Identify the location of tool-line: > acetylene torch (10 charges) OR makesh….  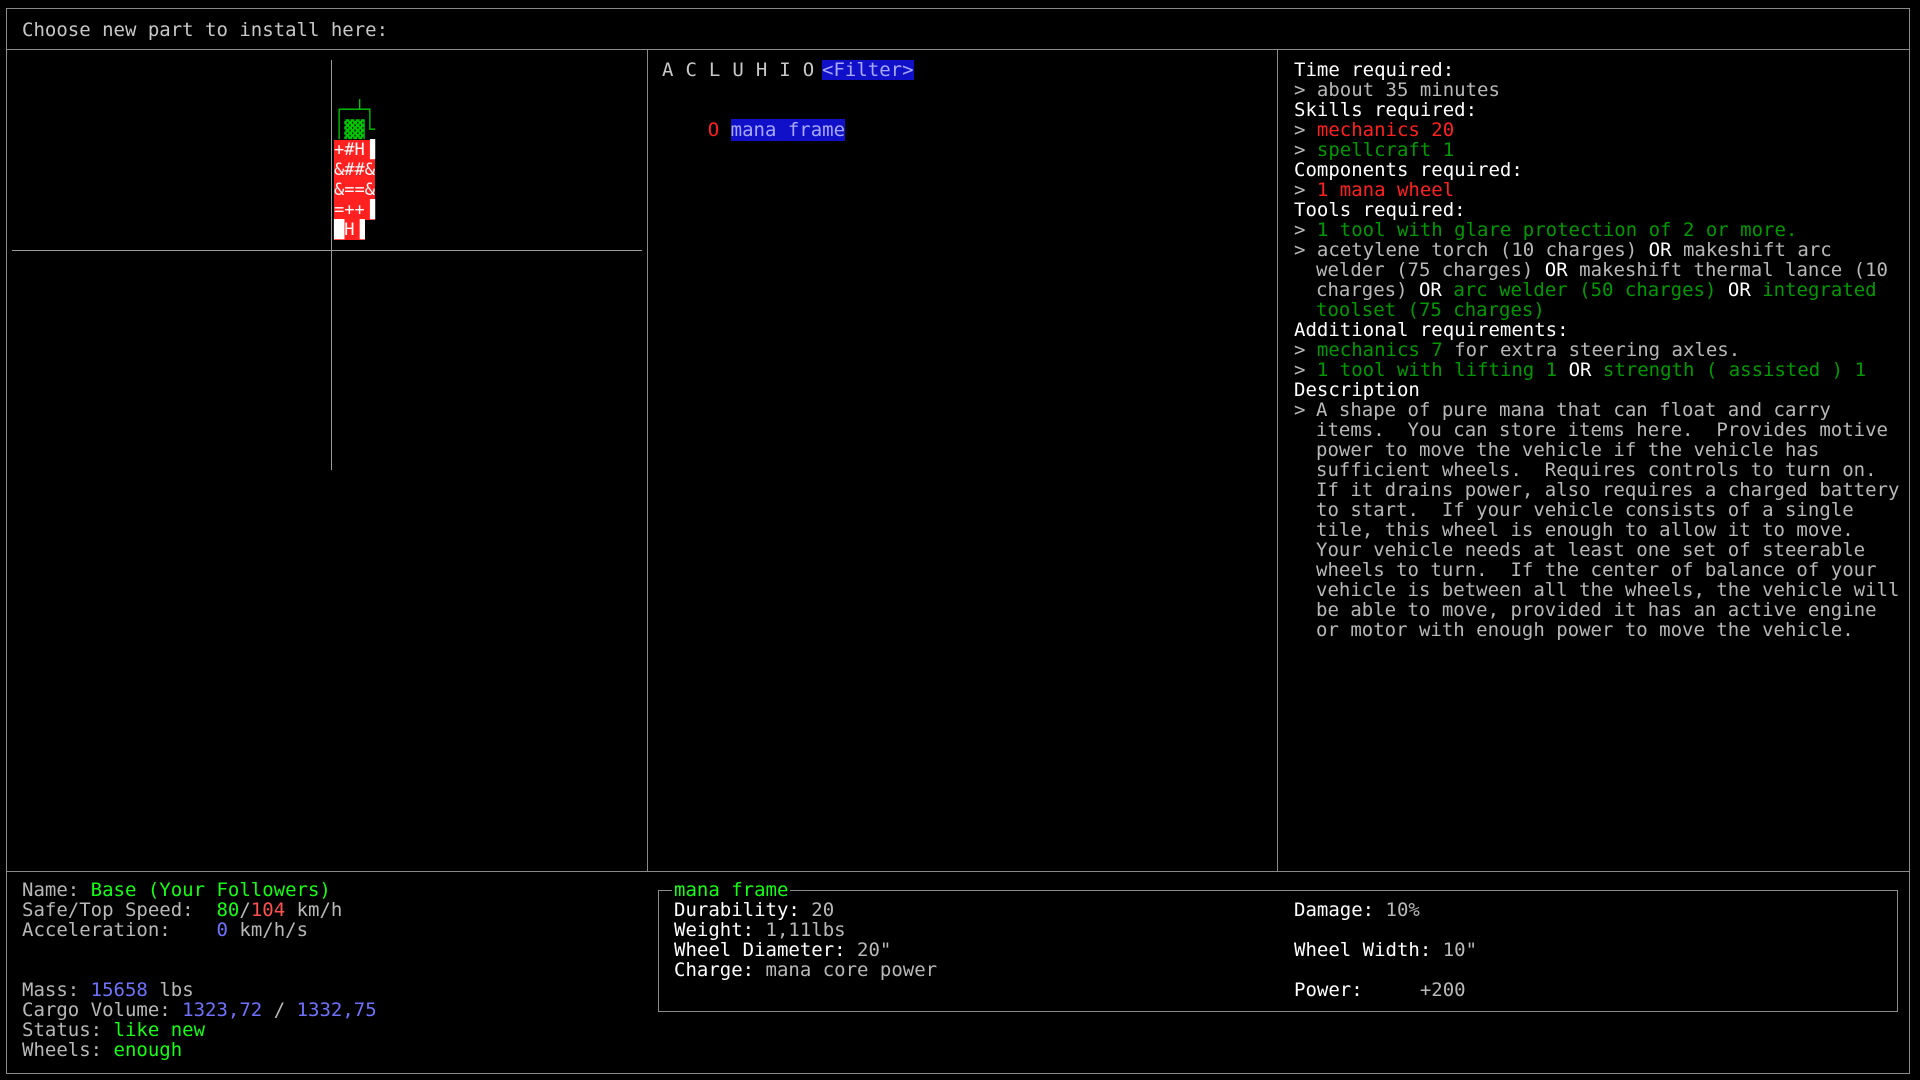
(1563, 250).